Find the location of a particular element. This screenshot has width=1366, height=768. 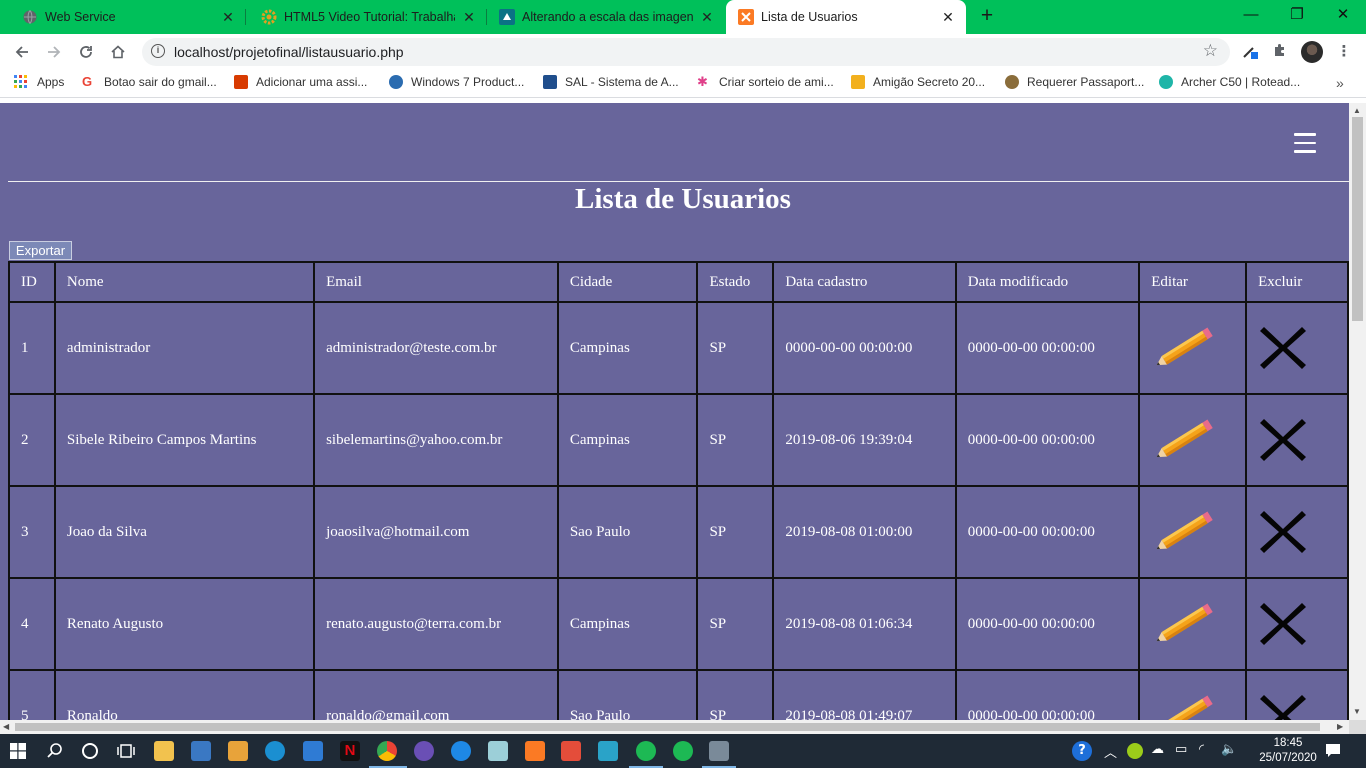

wifi-icon: ◜ is located at coordinates (1201, 749).